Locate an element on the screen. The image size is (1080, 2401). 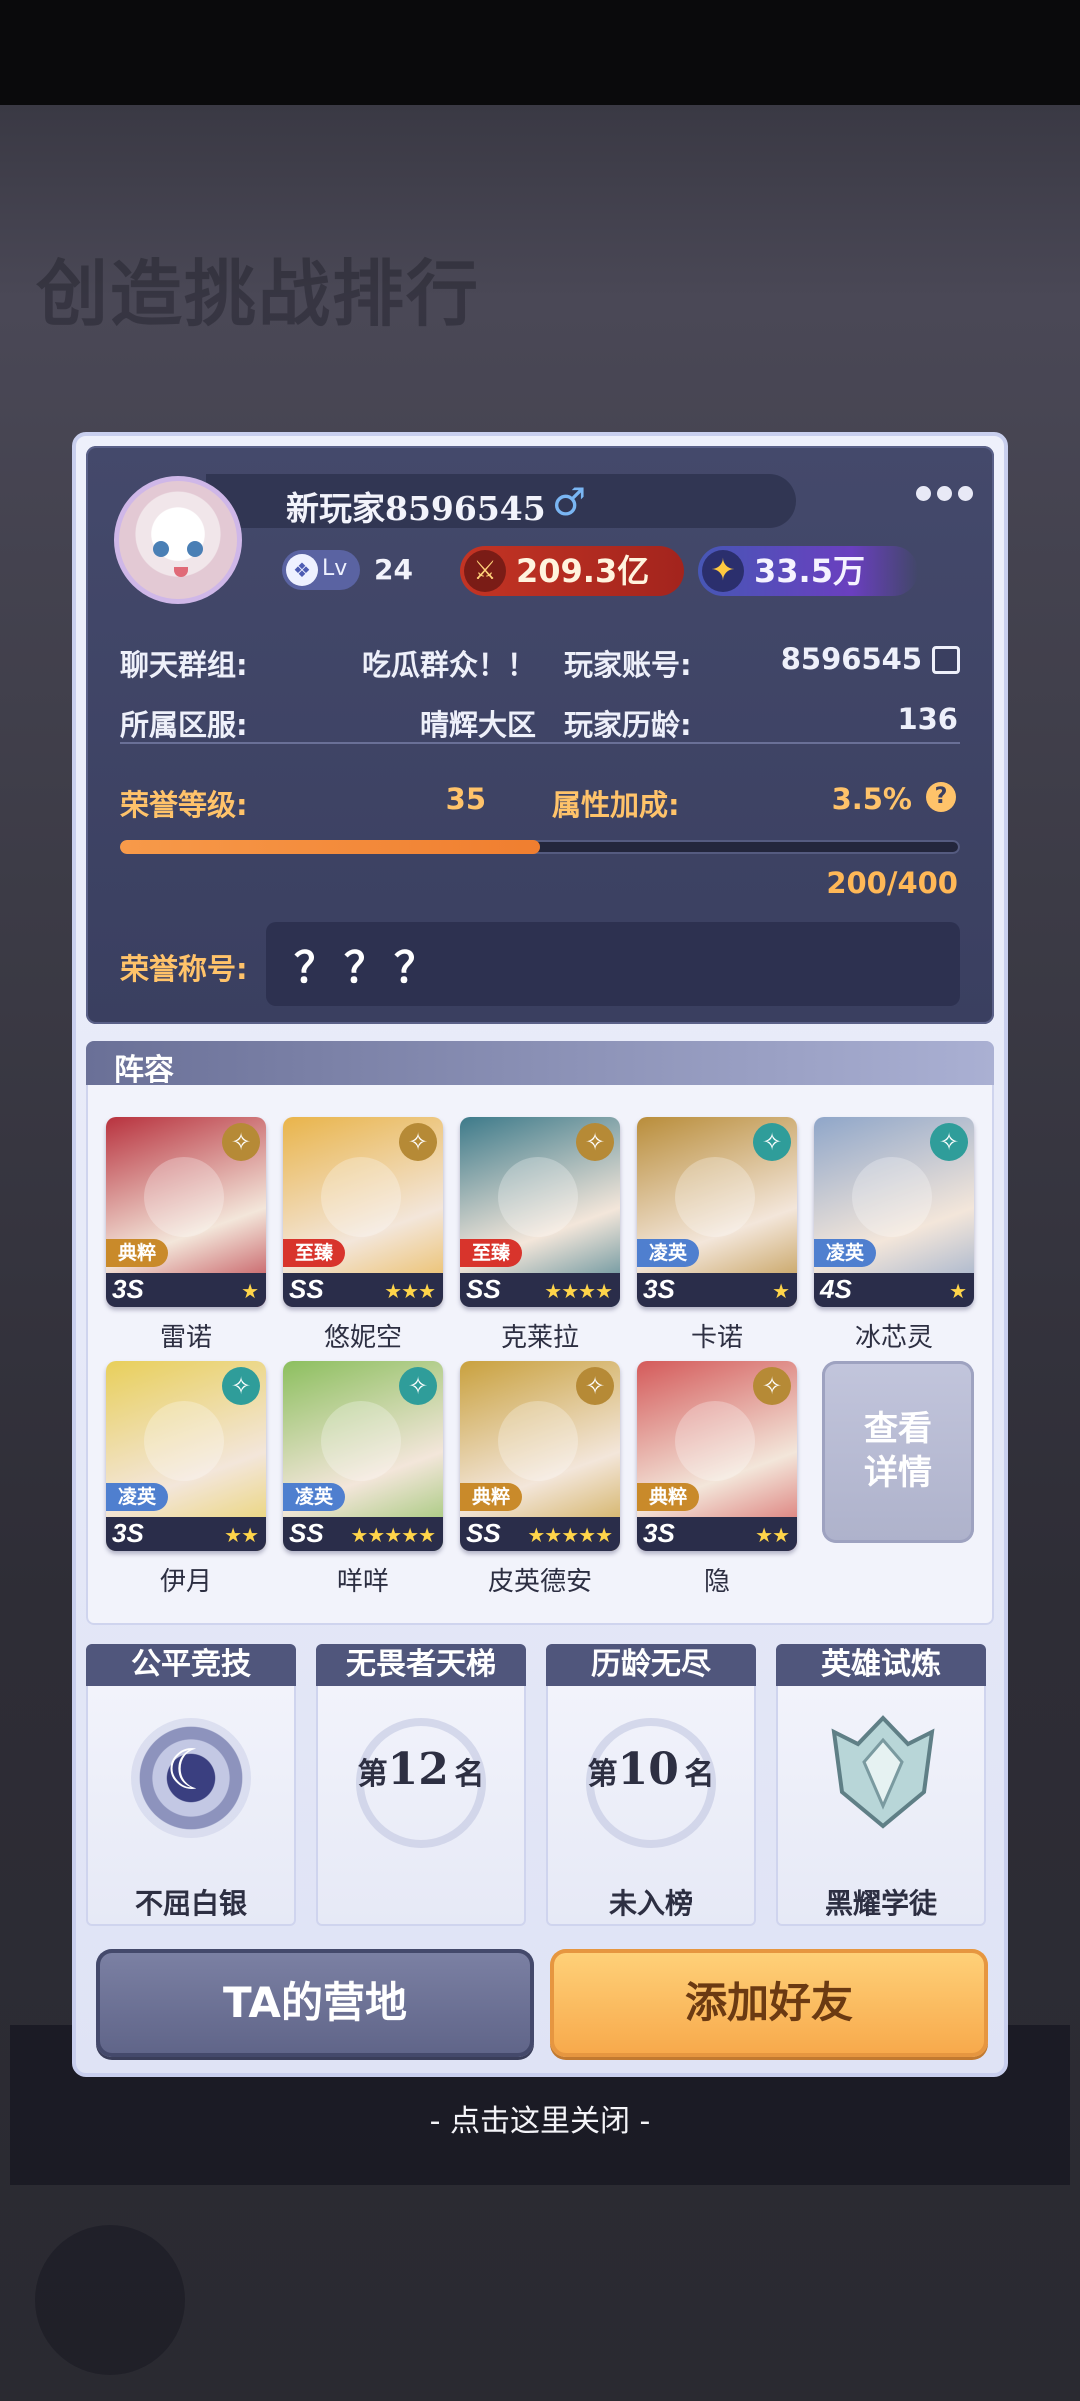
hero-name: 皮英德安 is located at coordinates (539, 1582).